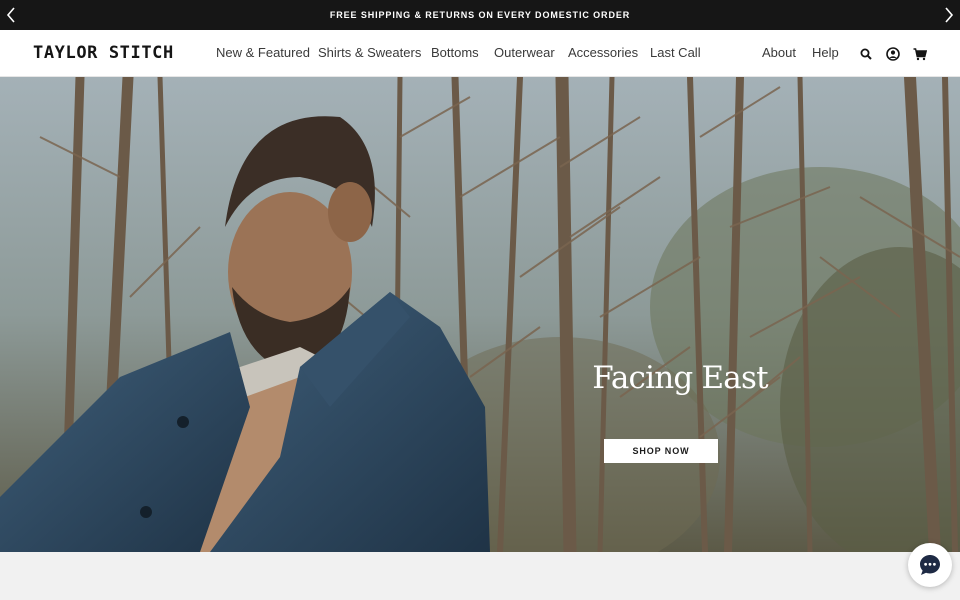 Image resolution: width=960 pixels, height=600 pixels. I want to click on nav-about: About, so click(779, 52).